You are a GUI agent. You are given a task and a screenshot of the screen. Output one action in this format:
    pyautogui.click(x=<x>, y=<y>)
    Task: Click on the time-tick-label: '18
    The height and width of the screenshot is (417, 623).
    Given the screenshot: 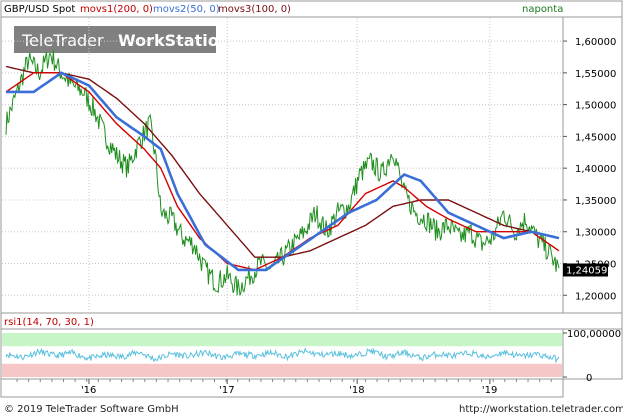 What is the action you would take?
    pyautogui.click(x=356, y=390)
    